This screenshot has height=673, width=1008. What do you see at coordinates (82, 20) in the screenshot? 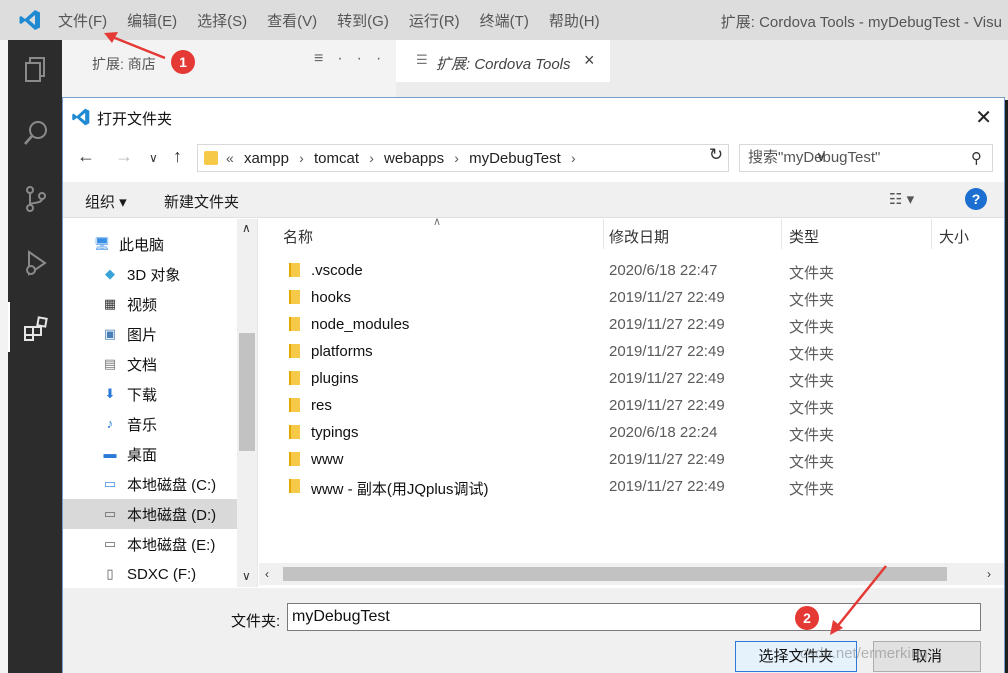
I see `menu-file: 文件(F)` at bounding box center [82, 20].